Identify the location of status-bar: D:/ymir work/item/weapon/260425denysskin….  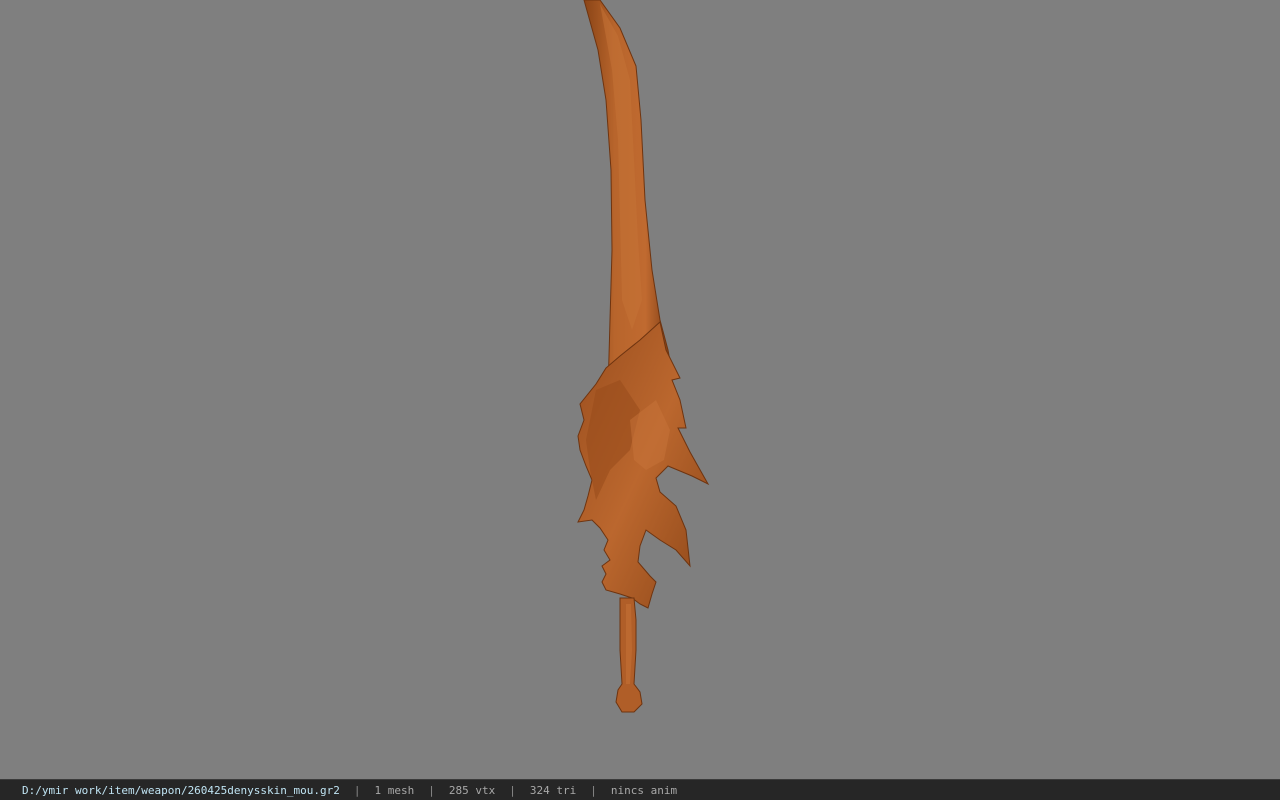
(640, 789).